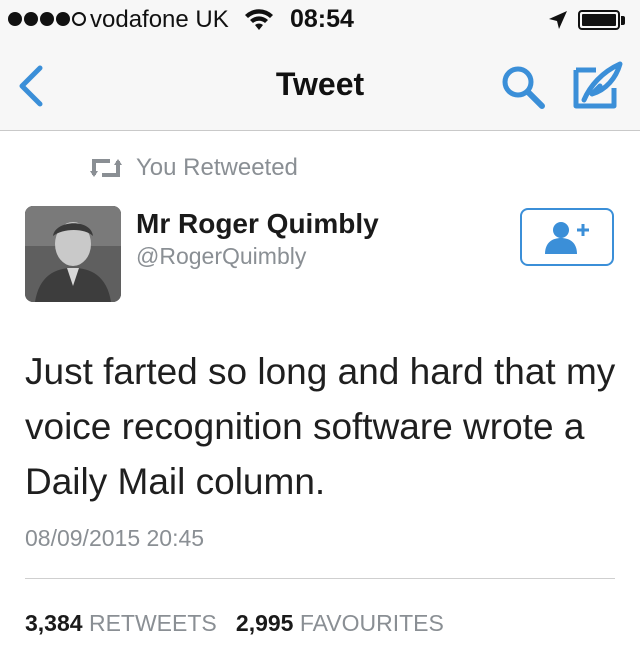  I want to click on follow-button, so click(567, 237).